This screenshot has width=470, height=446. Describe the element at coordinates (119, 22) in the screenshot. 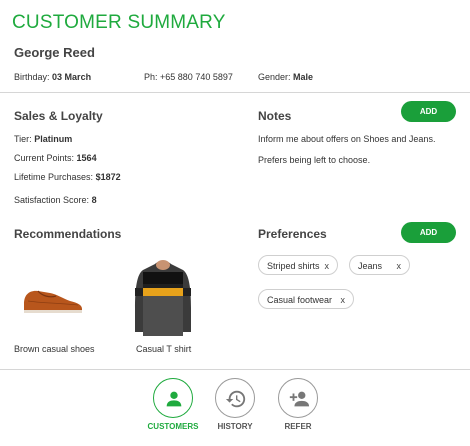

I see `page-title: CUSTOMER SUMMARY` at that location.